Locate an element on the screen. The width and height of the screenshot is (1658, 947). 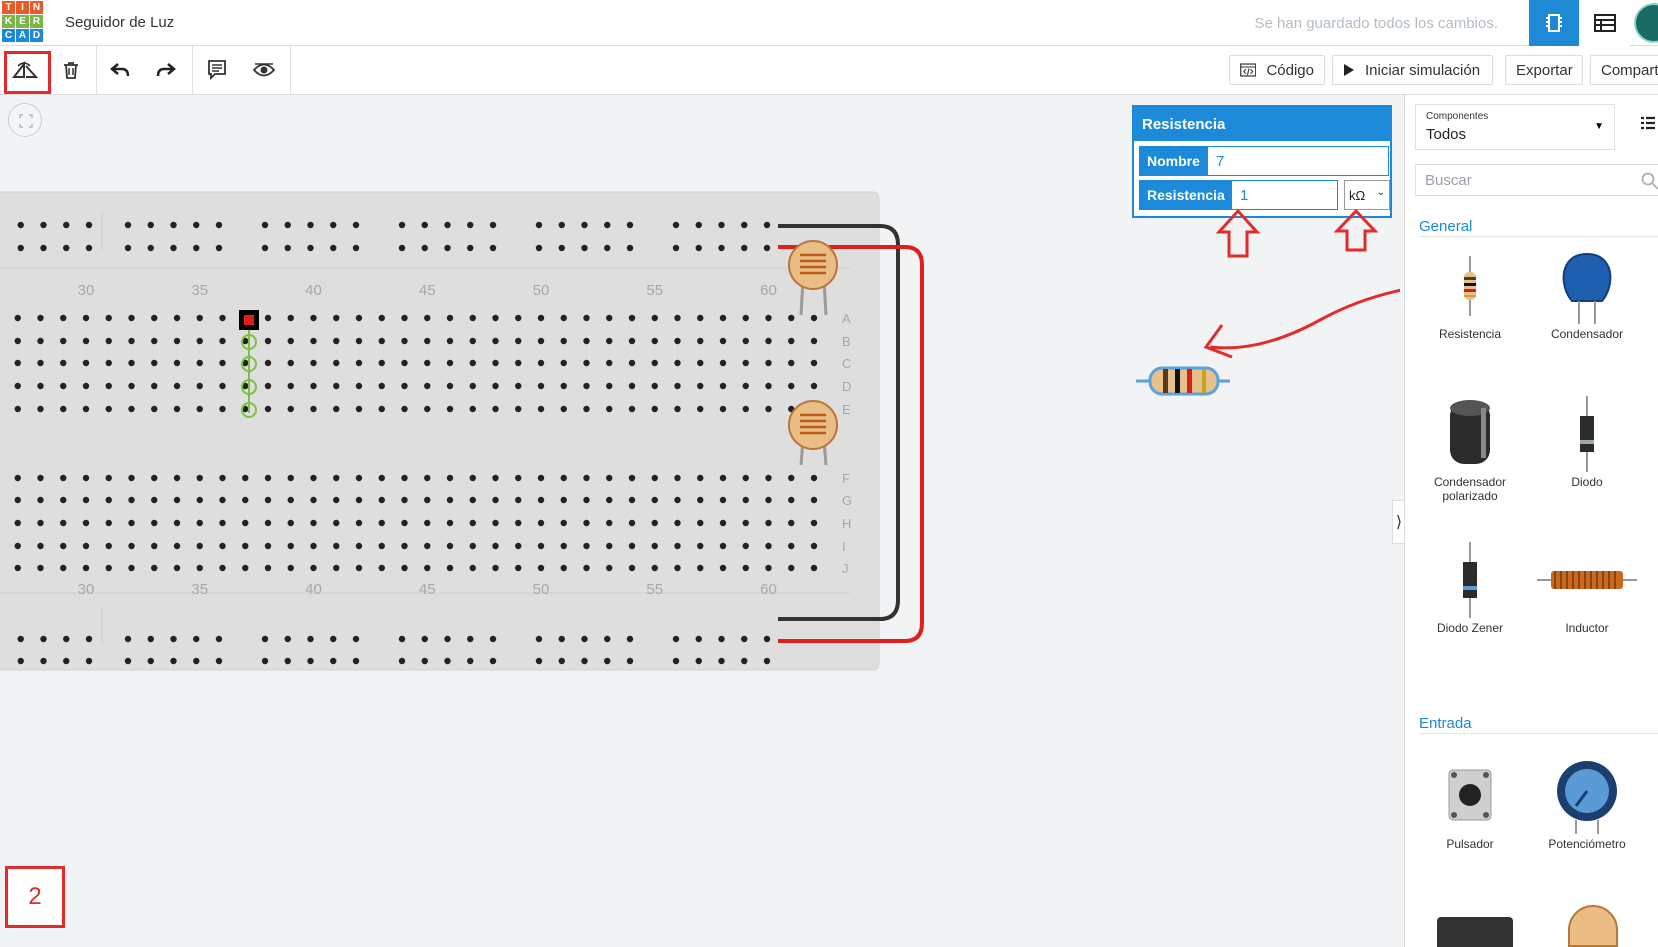
resistance-unit-select: kΩ ⌄ is located at coordinates (1367, 195).